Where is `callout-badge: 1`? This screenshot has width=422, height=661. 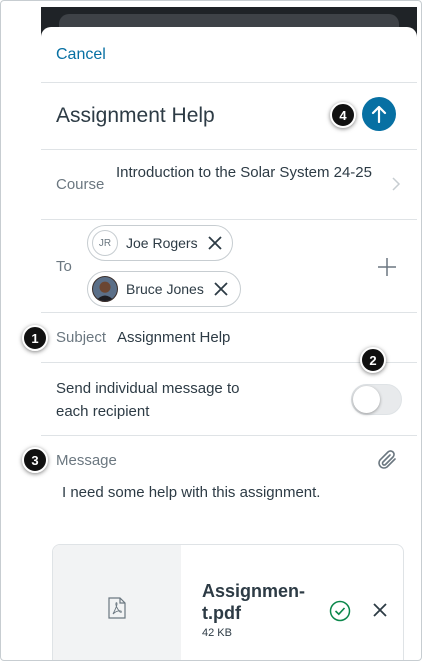
callout-badge: 1 is located at coordinates (35, 338).